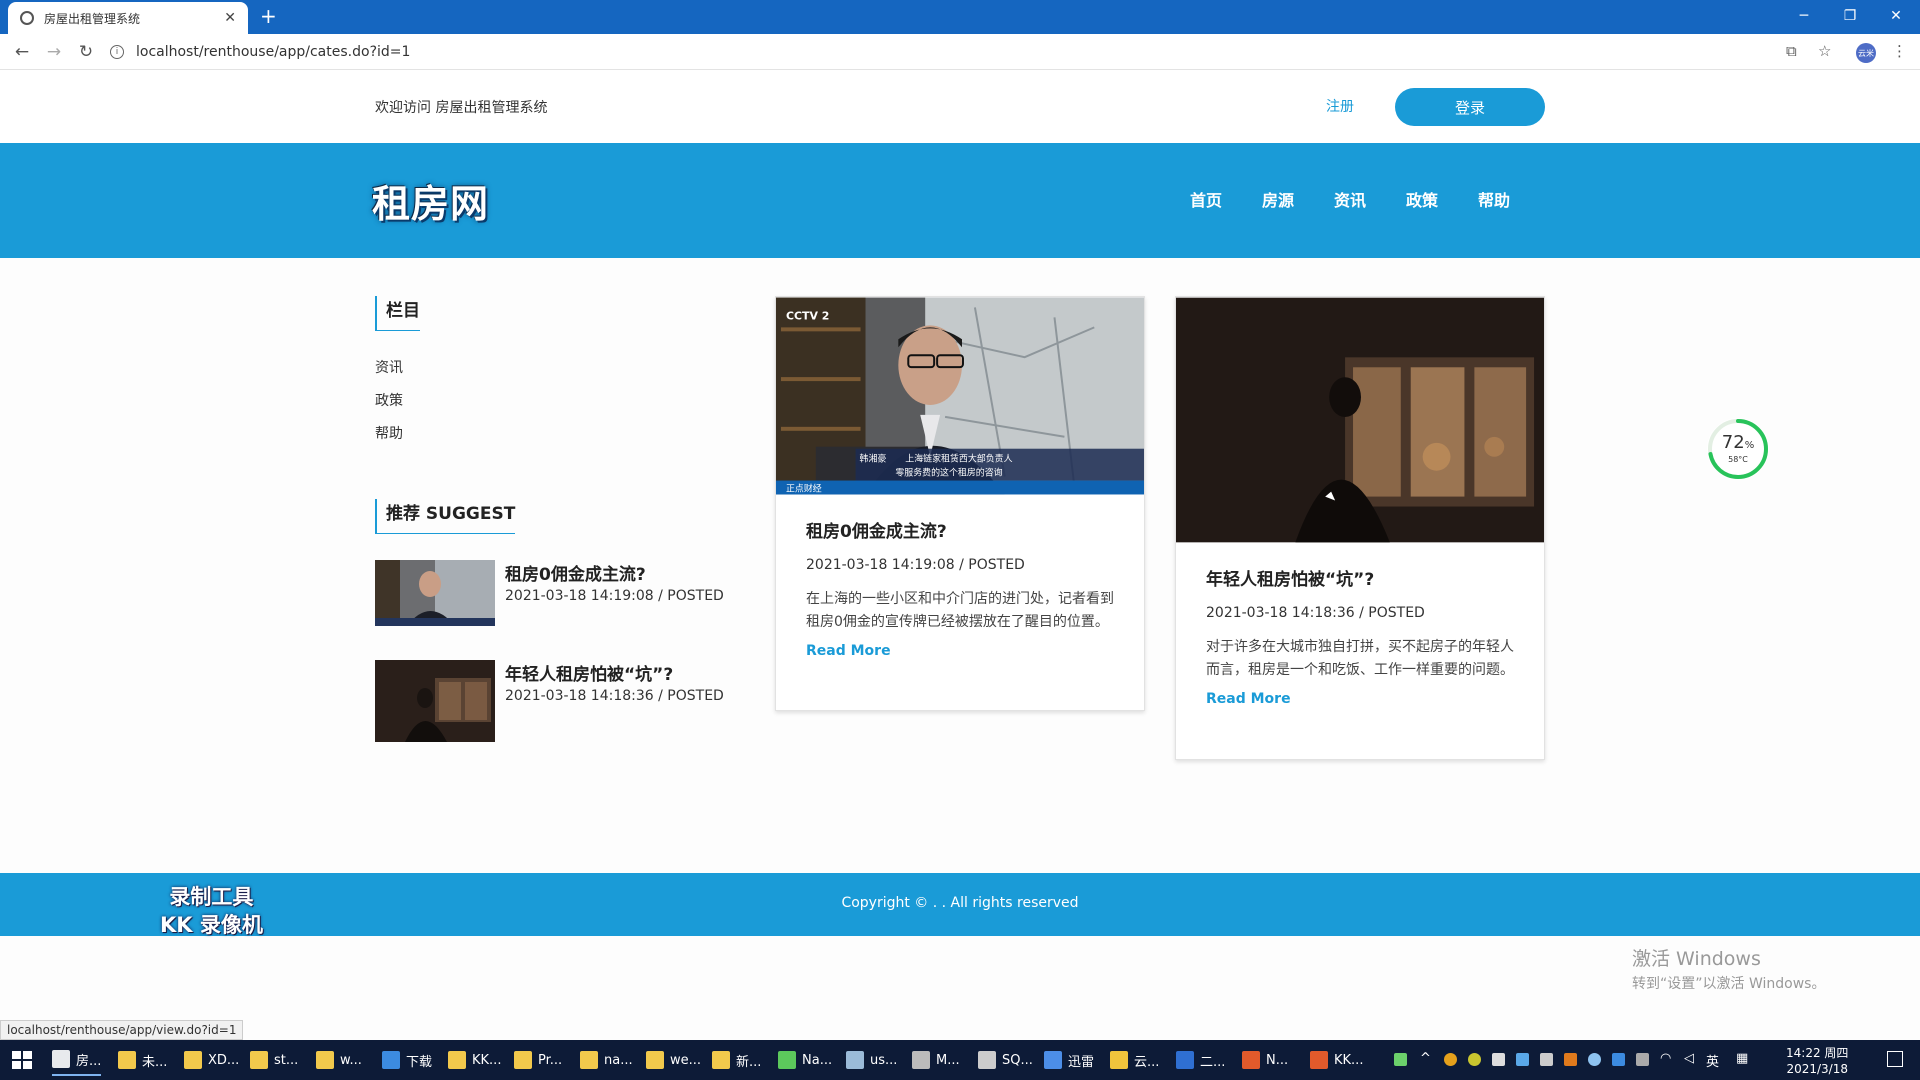 The image size is (1920, 1080). I want to click on windows-activation-watermark: 激活 Windows 转到“设置”以激活 Windows。, so click(1728, 968).